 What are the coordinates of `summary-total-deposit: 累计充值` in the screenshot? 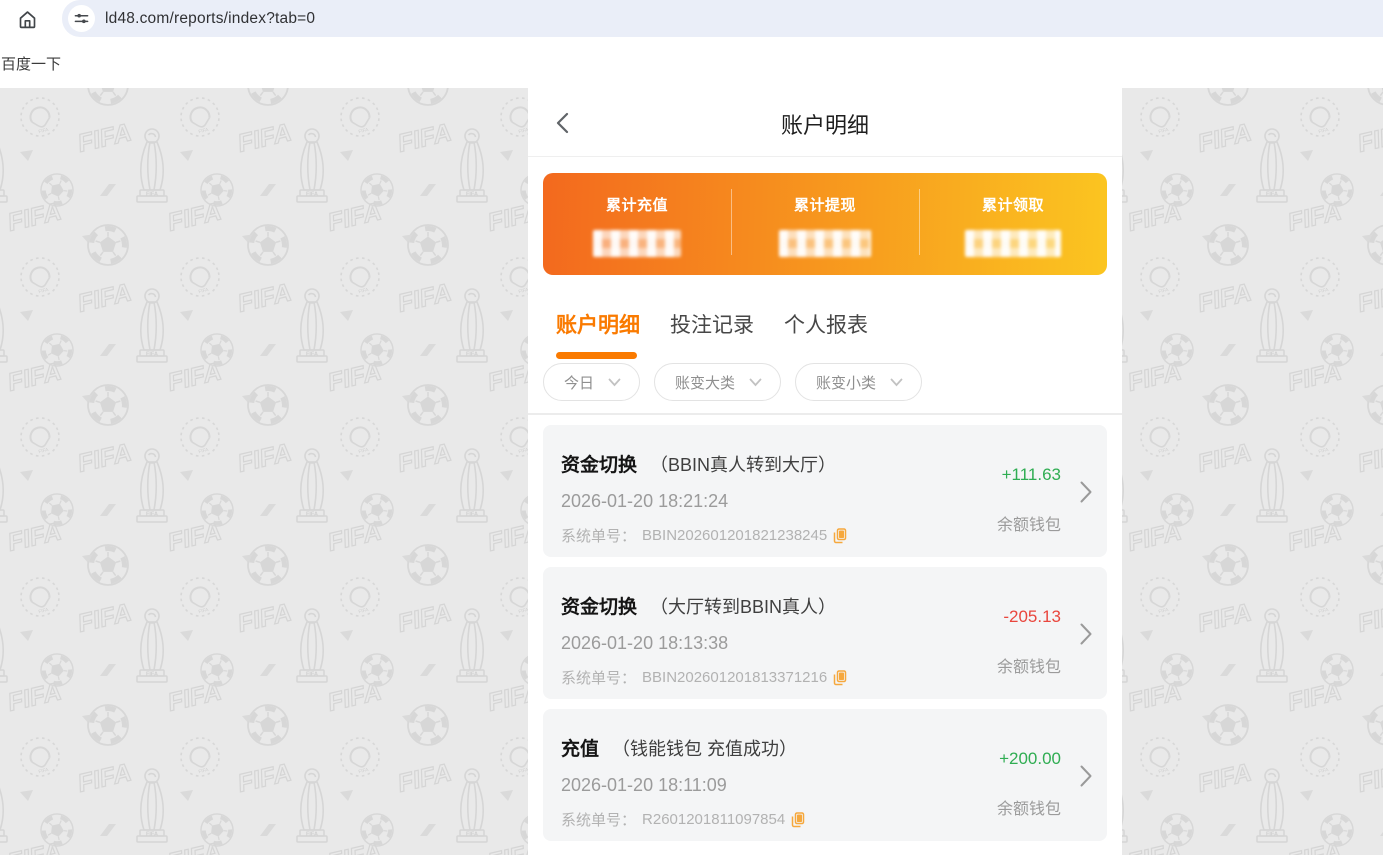 It's located at (637, 224).